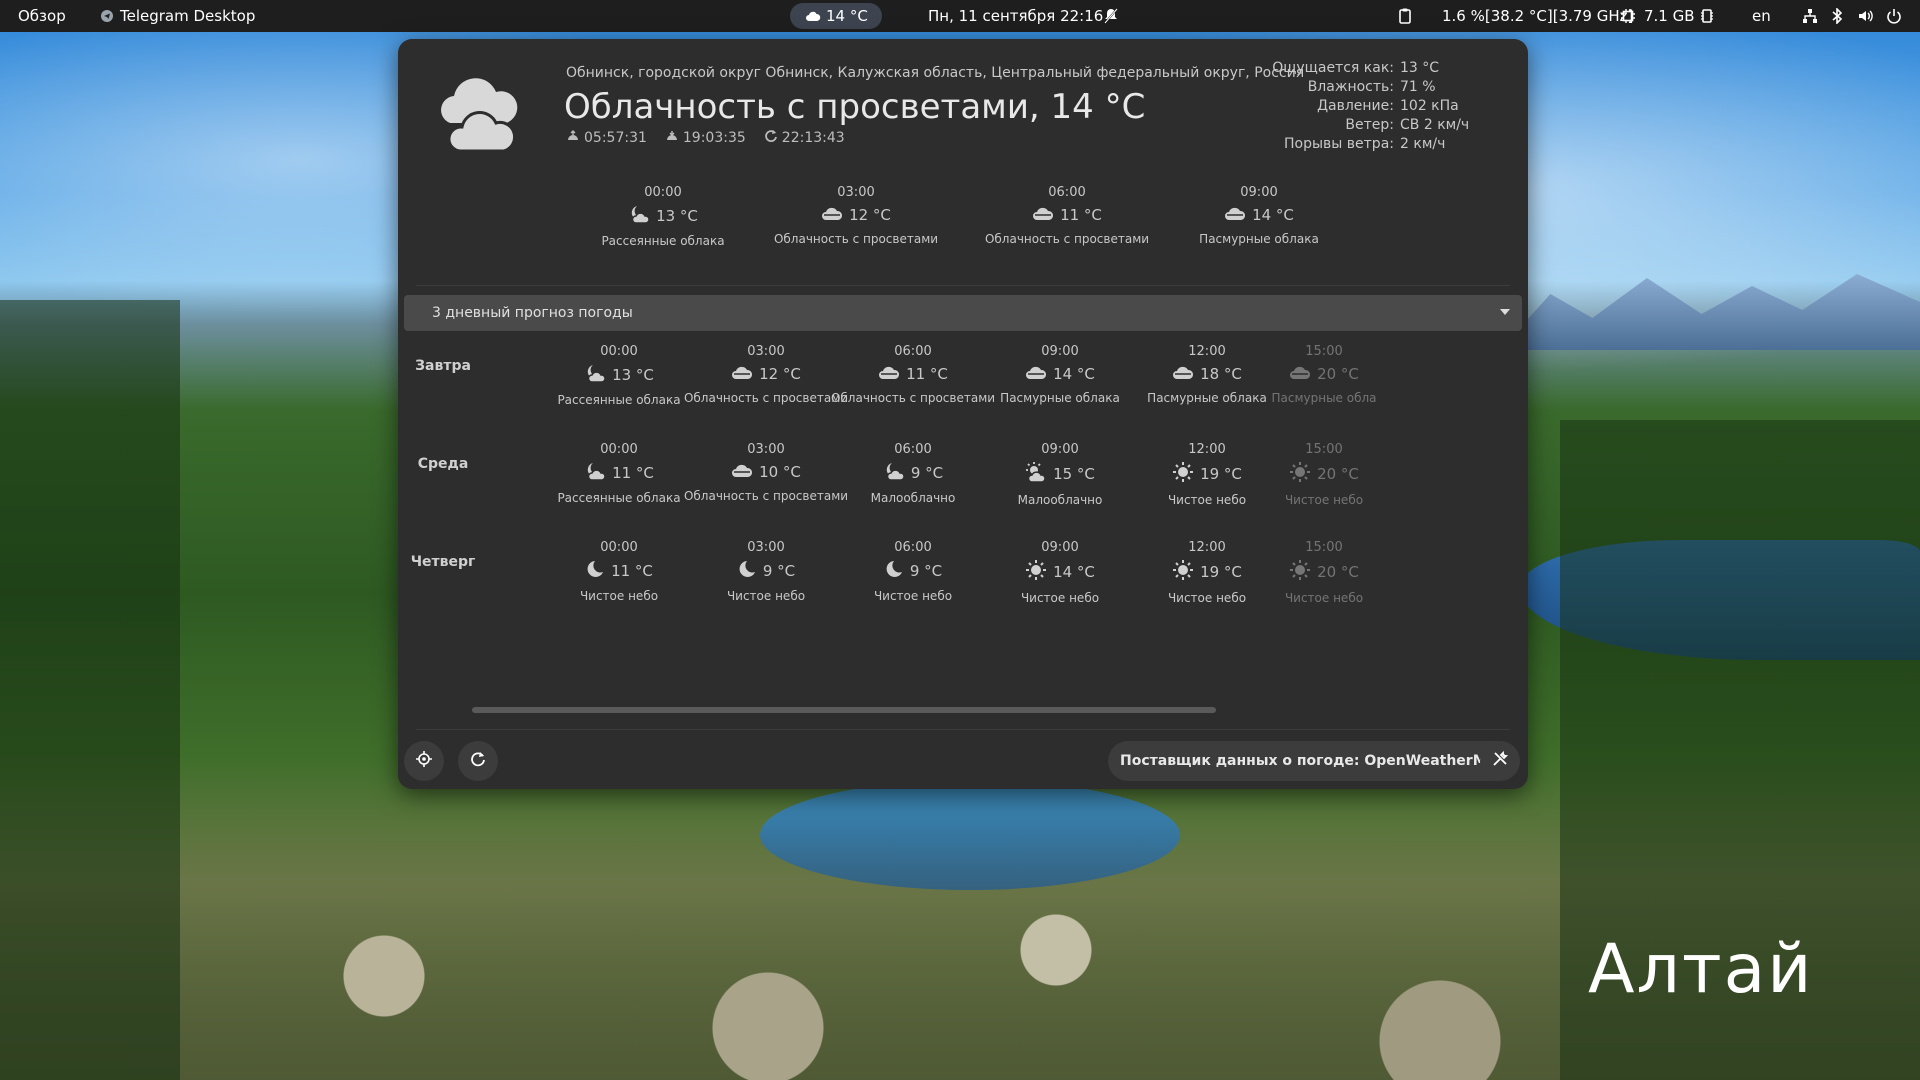 This screenshot has width=1920, height=1080. I want to click on forecast-slot: 09:00 15 °C Малооблачно, so click(1060, 474).